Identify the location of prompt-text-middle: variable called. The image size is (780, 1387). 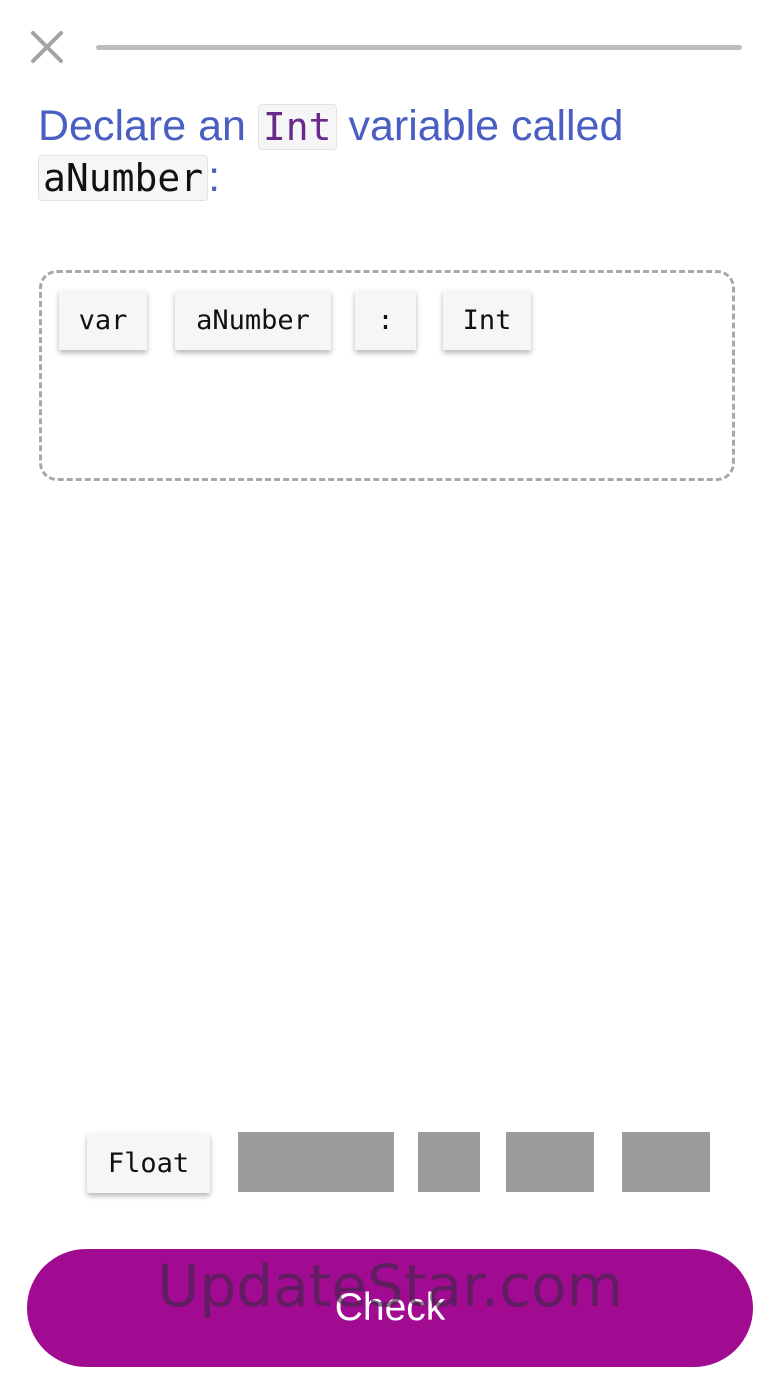
(480, 126).